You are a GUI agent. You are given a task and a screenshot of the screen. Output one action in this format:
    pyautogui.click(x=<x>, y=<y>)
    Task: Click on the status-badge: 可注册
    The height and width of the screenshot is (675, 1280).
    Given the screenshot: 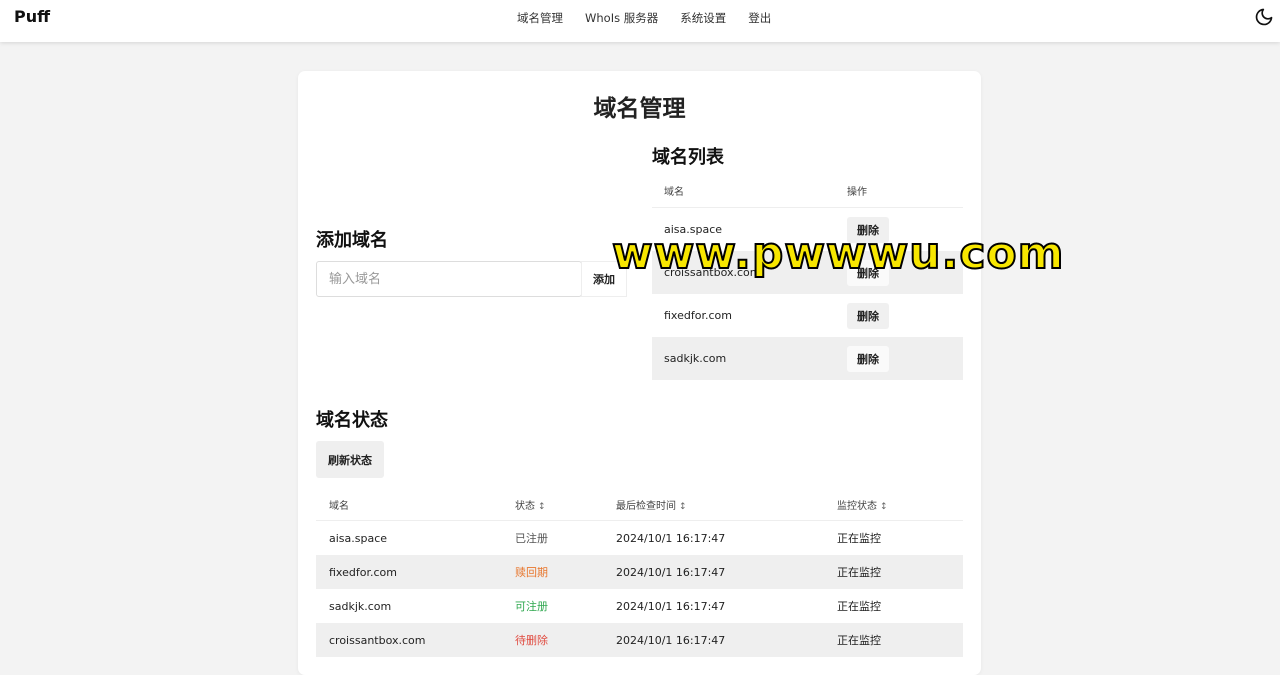 What is the action you would take?
    pyautogui.click(x=531, y=606)
    